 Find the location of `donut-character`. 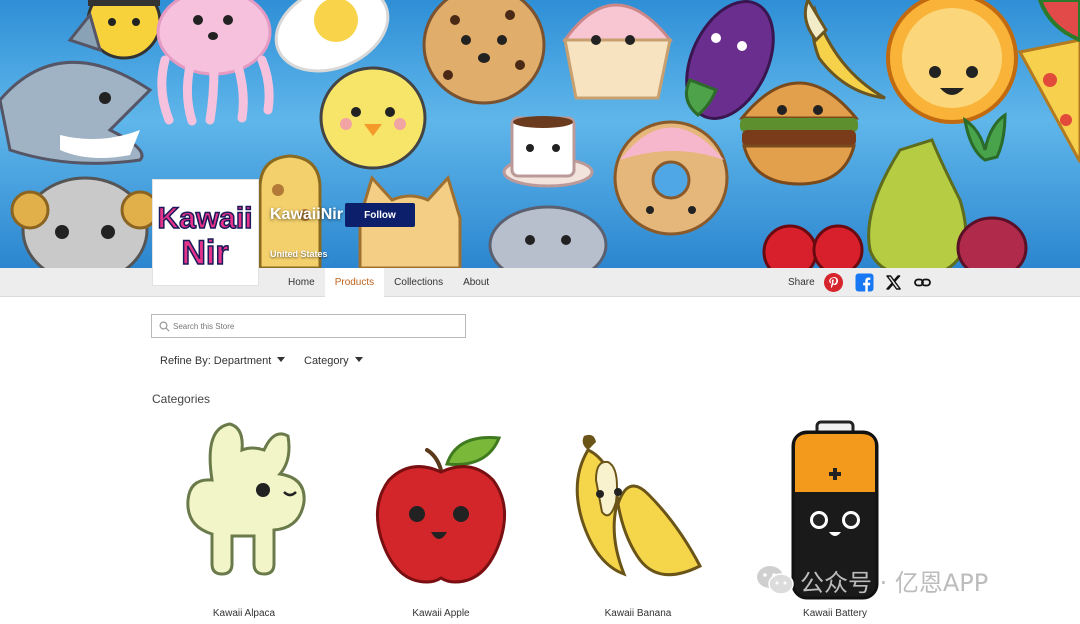

donut-character is located at coordinates (671, 178).